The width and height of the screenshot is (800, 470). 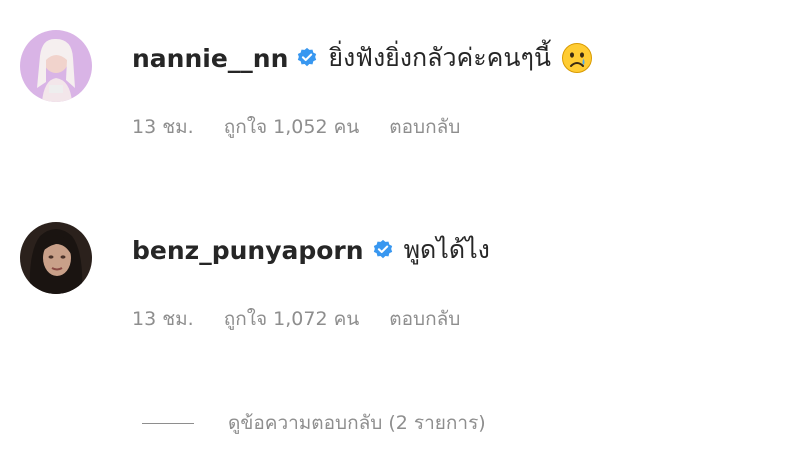 What do you see at coordinates (248, 250) in the screenshot?
I see `username-link: benz_punyaporn` at bounding box center [248, 250].